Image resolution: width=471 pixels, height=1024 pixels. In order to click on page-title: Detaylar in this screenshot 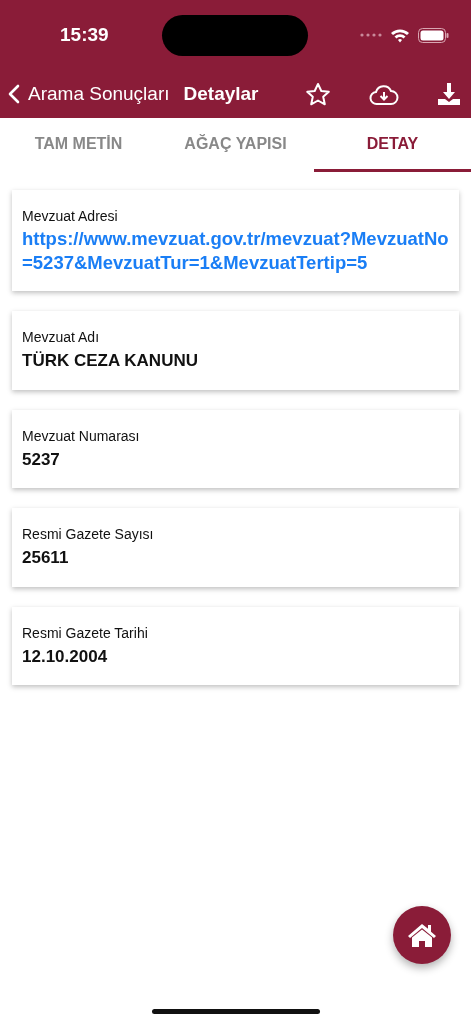, I will do `click(221, 93)`.